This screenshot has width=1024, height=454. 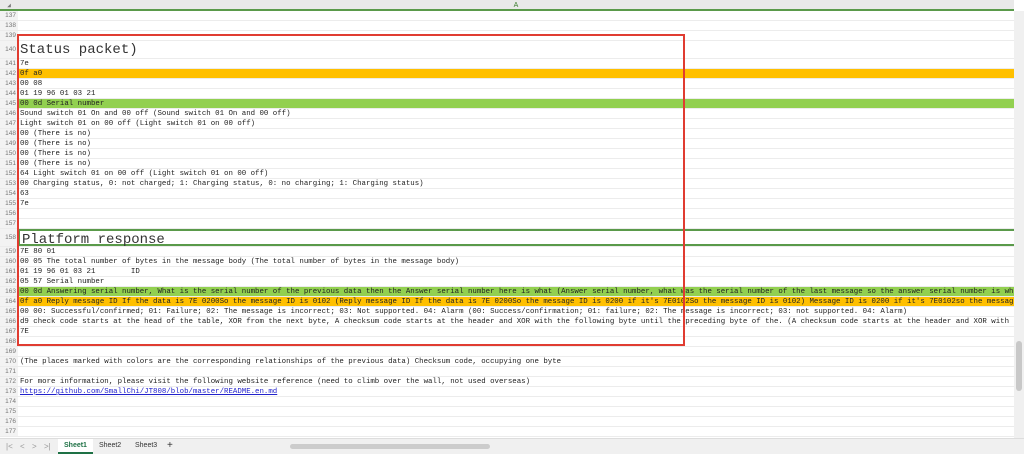 What do you see at coordinates (9, 133) in the screenshot?
I see `row-number: 148` at bounding box center [9, 133].